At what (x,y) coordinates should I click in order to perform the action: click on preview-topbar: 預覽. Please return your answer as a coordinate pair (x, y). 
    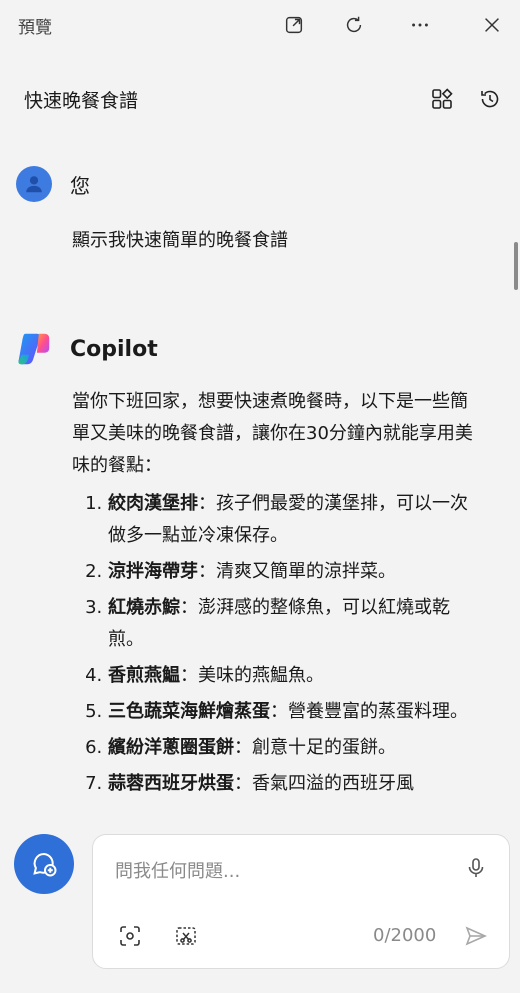
    Looking at the image, I should click on (260, 25).